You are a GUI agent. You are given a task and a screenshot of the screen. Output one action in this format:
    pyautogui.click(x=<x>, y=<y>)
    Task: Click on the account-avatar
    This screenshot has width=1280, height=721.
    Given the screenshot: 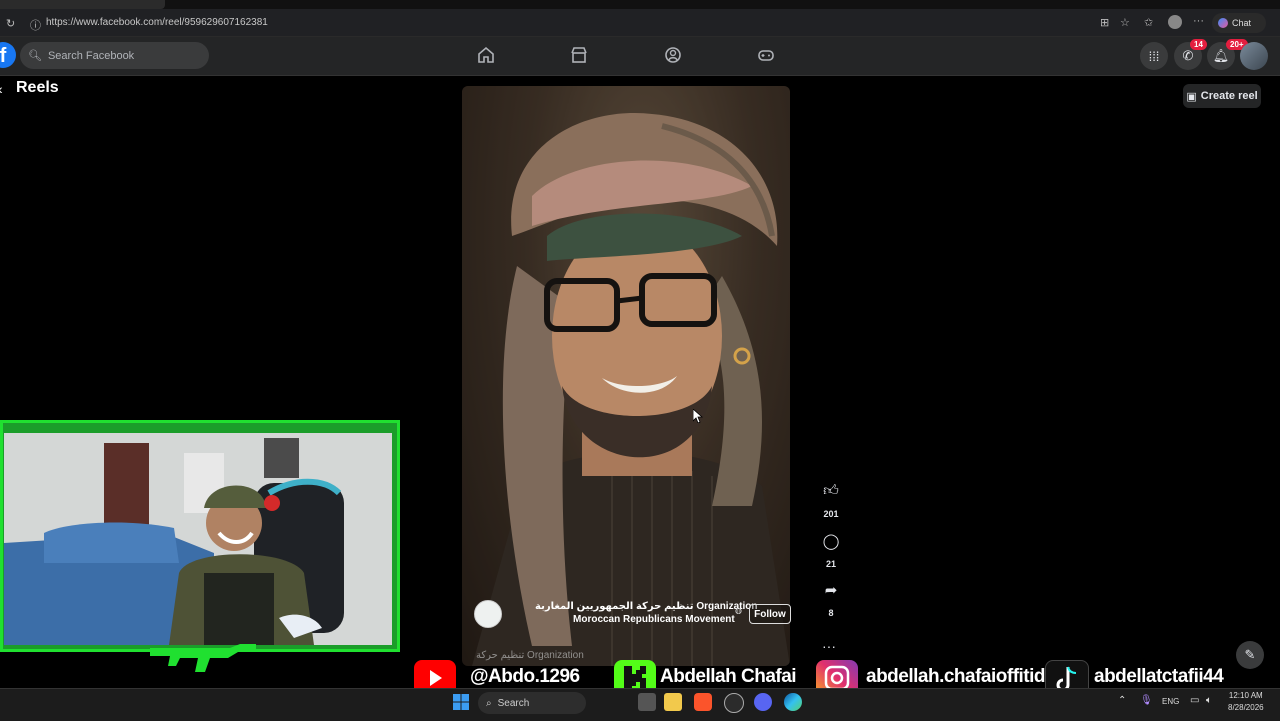 What is the action you would take?
    pyautogui.click(x=1254, y=56)
    